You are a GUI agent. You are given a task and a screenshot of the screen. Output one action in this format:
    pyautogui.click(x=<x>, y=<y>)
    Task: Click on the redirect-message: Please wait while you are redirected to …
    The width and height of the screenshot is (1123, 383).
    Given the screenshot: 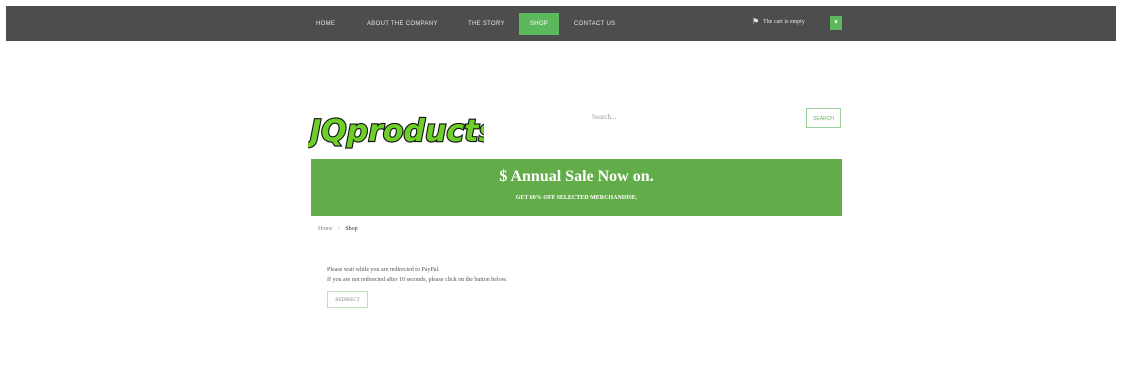 What is the action you would take?
    pyautogui.click(x=383, y=270)
    